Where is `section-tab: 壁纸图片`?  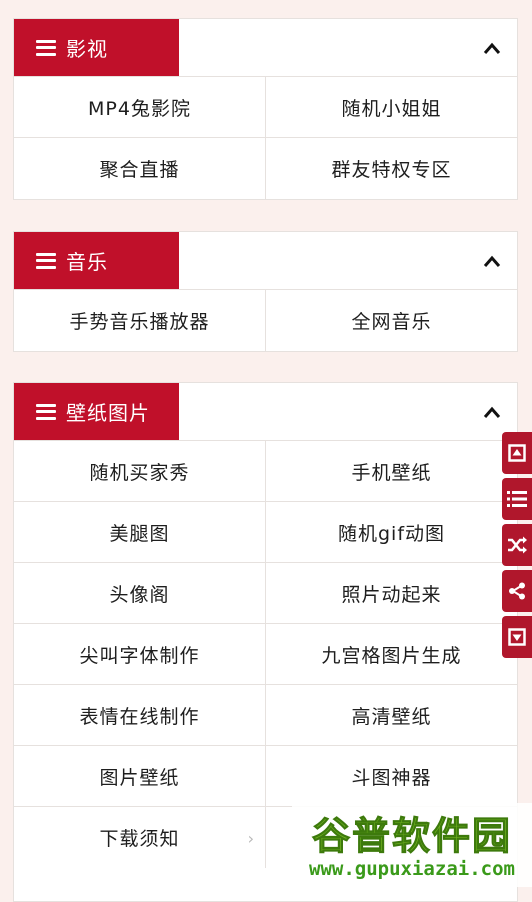 section-tab: 壁纸图片 is located at coordinates (96, 411).